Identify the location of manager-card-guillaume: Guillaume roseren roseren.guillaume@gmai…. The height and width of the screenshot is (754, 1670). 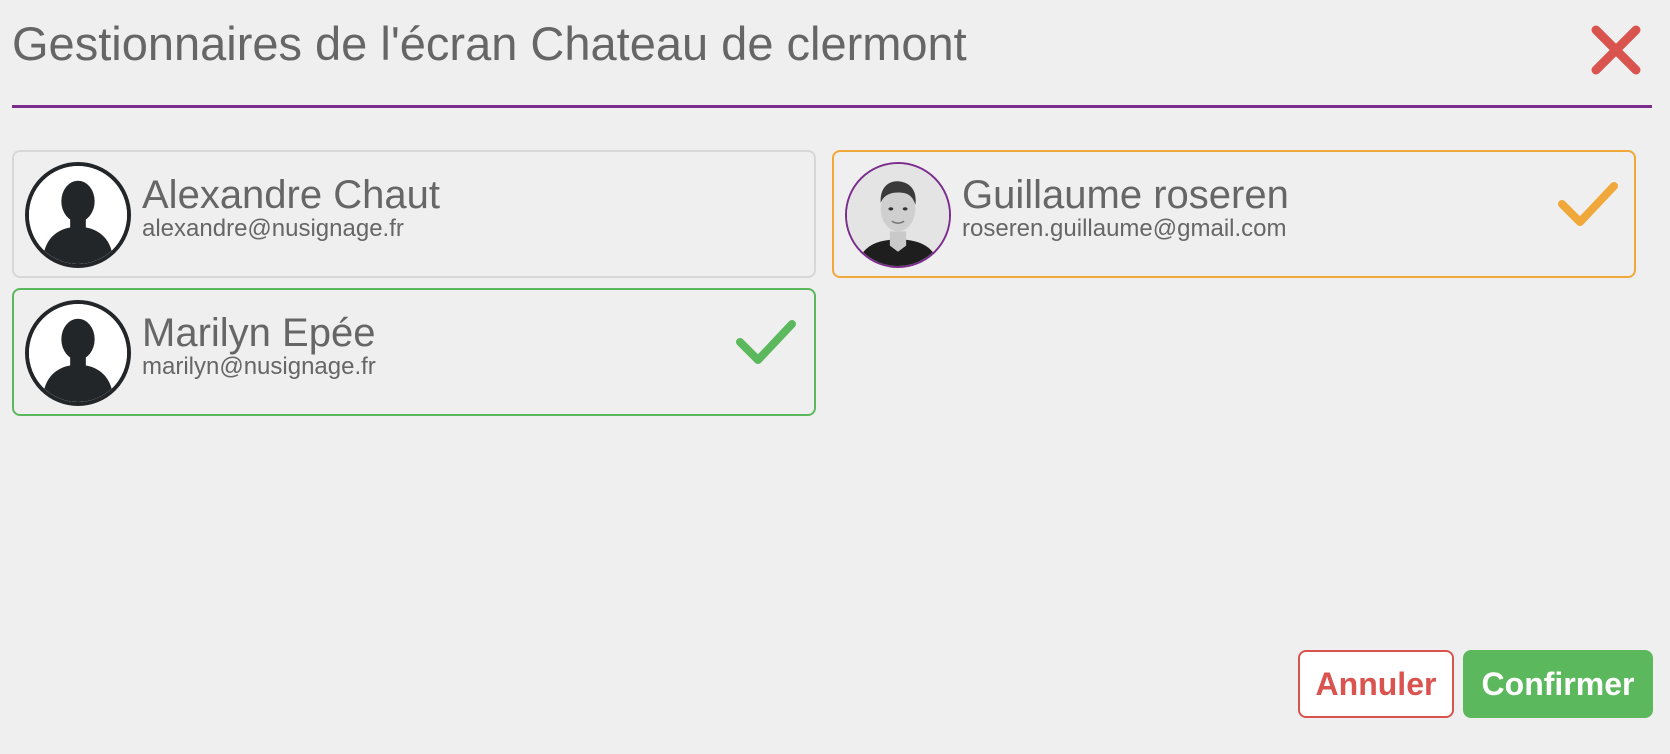
(1234, 214).